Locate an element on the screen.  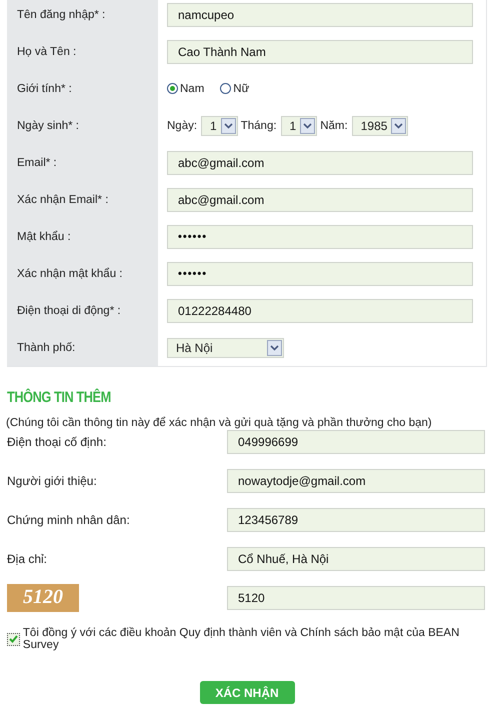
section-title: THÔNG TIN THÊM is located at coordinates (59, 398).